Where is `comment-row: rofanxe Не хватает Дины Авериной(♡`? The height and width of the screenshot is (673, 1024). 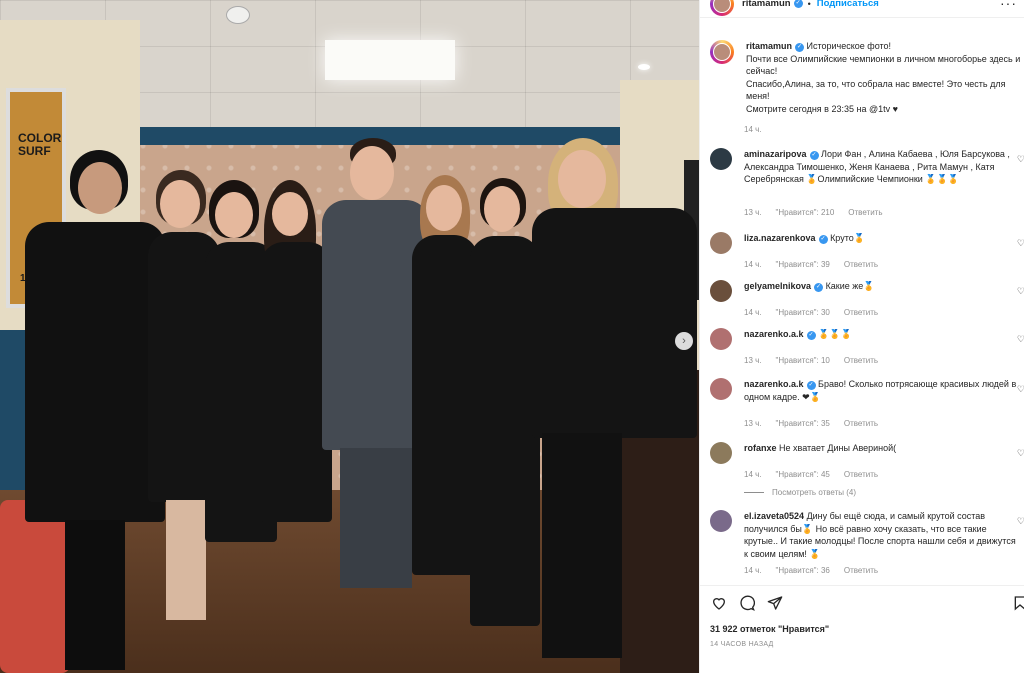
comment-row: rofanxe Не хватает Дины Авериной(♡ is located at coordinates (867, 453).